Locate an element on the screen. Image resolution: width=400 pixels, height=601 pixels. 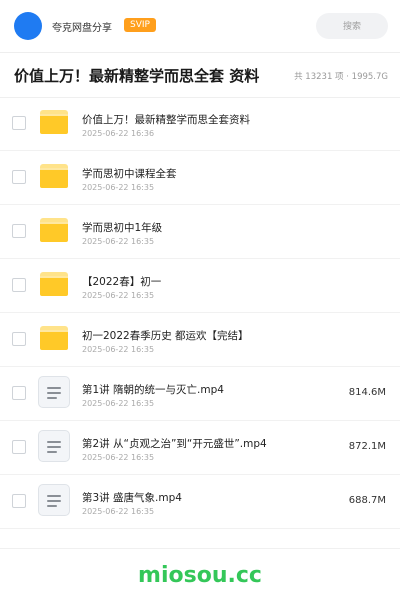
svip-badge: SVIP is located at coordinates (140, 25).